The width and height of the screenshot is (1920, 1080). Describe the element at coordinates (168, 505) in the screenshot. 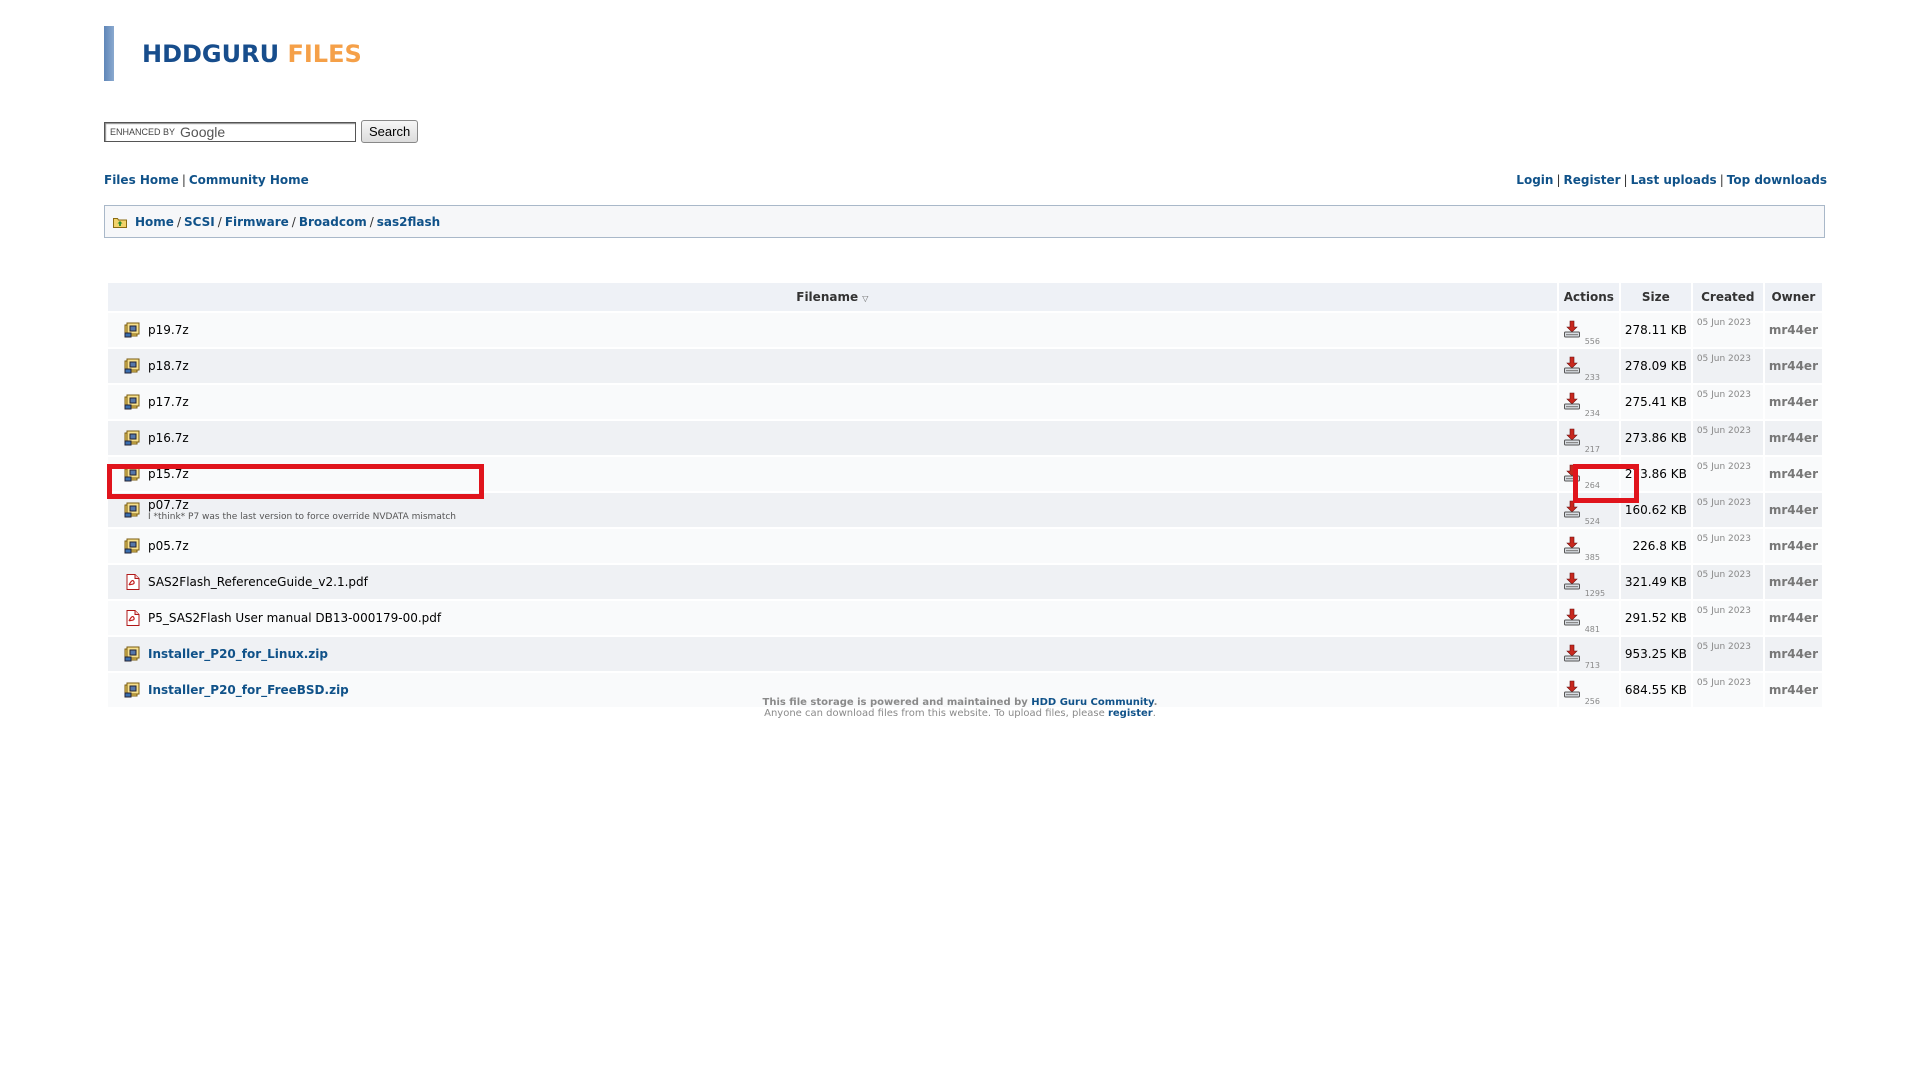

I see `file-name-link: p07.7z` at that location.